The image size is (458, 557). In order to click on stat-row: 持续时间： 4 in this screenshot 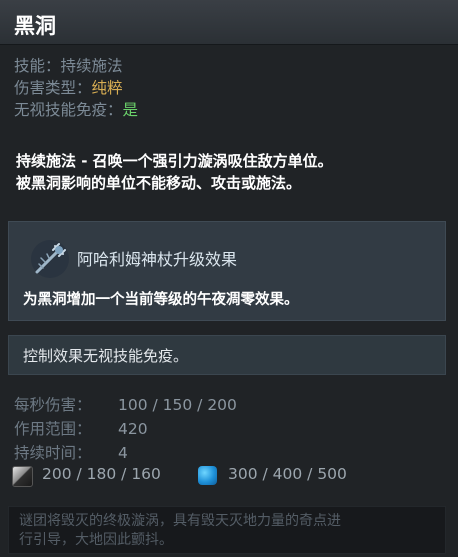, I will do `click(125, 453)`.